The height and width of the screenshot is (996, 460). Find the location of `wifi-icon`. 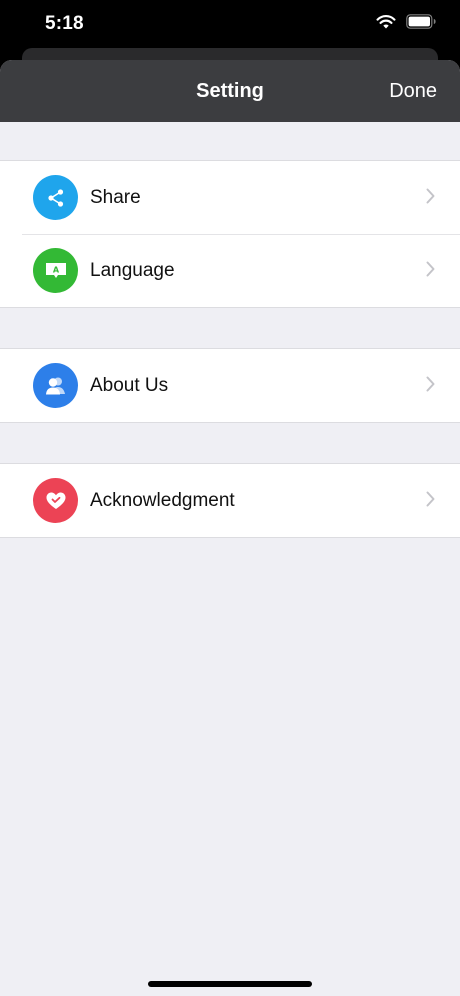

wifi-icon is located at coordinates (386, 24).